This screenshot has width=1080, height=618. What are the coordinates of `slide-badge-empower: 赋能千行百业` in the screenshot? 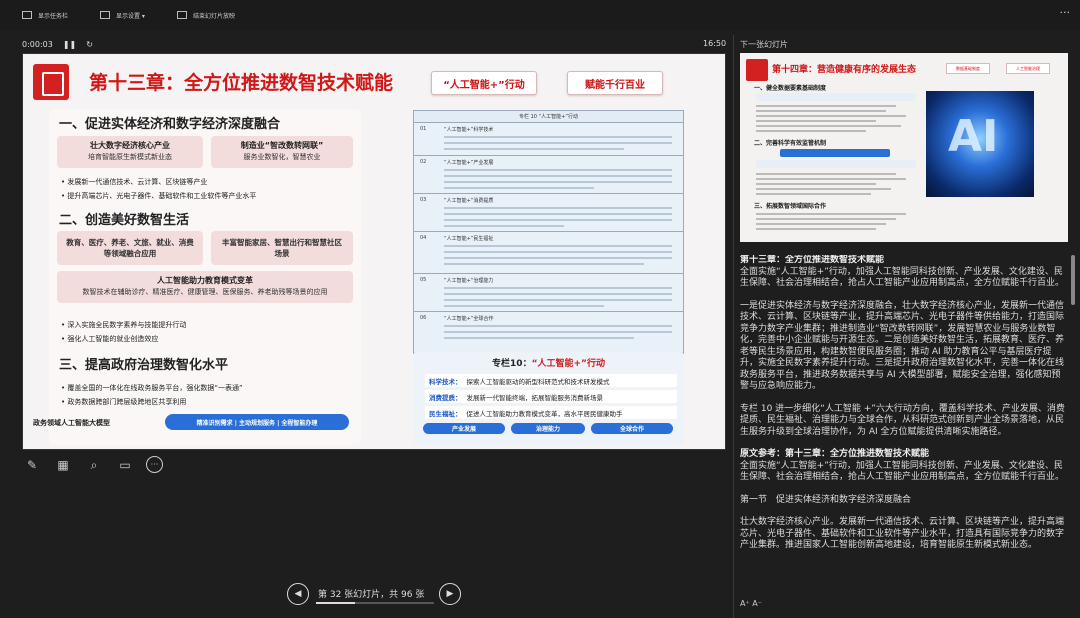 It's located at (615, 83).